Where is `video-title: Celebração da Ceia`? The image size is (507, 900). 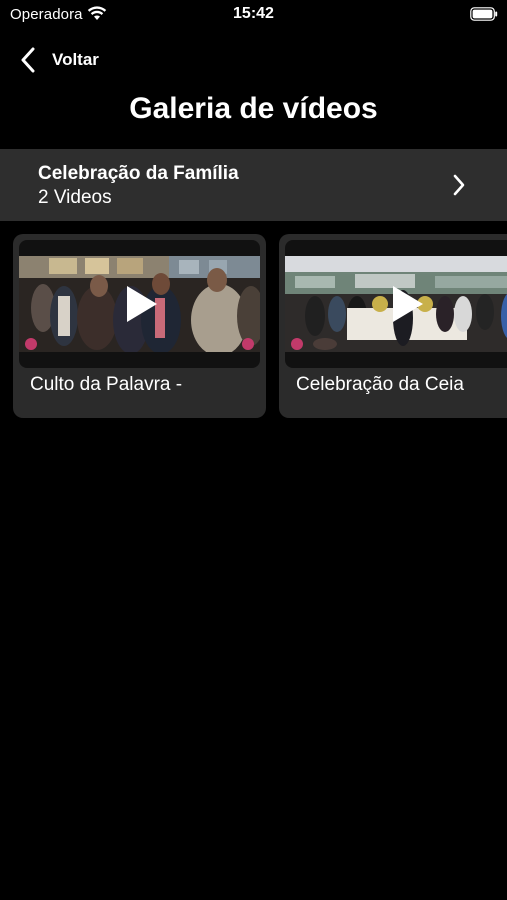 video-title: Celebração da Ceia is located at coordinates (380, 384).